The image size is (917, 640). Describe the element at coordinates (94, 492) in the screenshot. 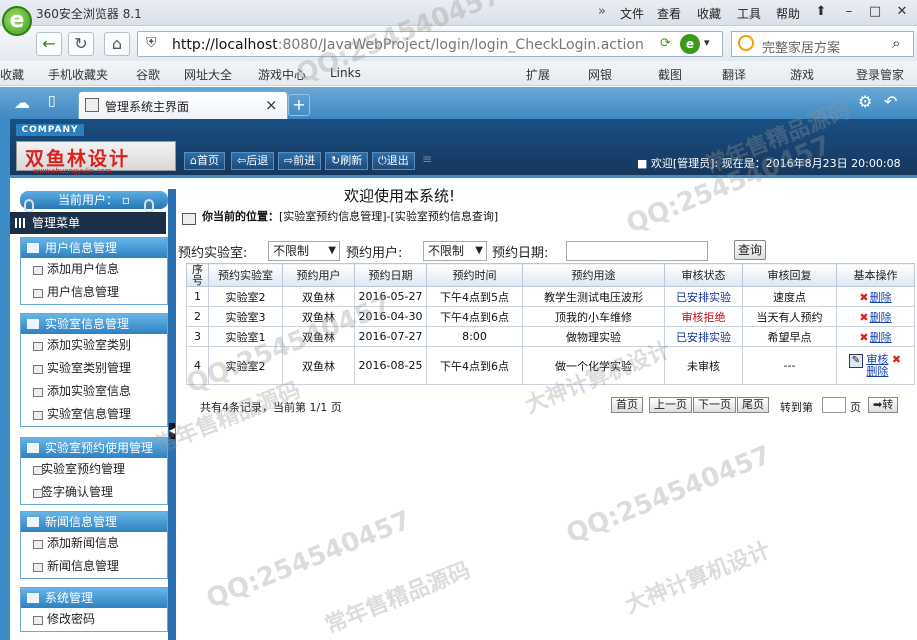

I see `menu-signature-confirm: 签字确认管理` at that location.